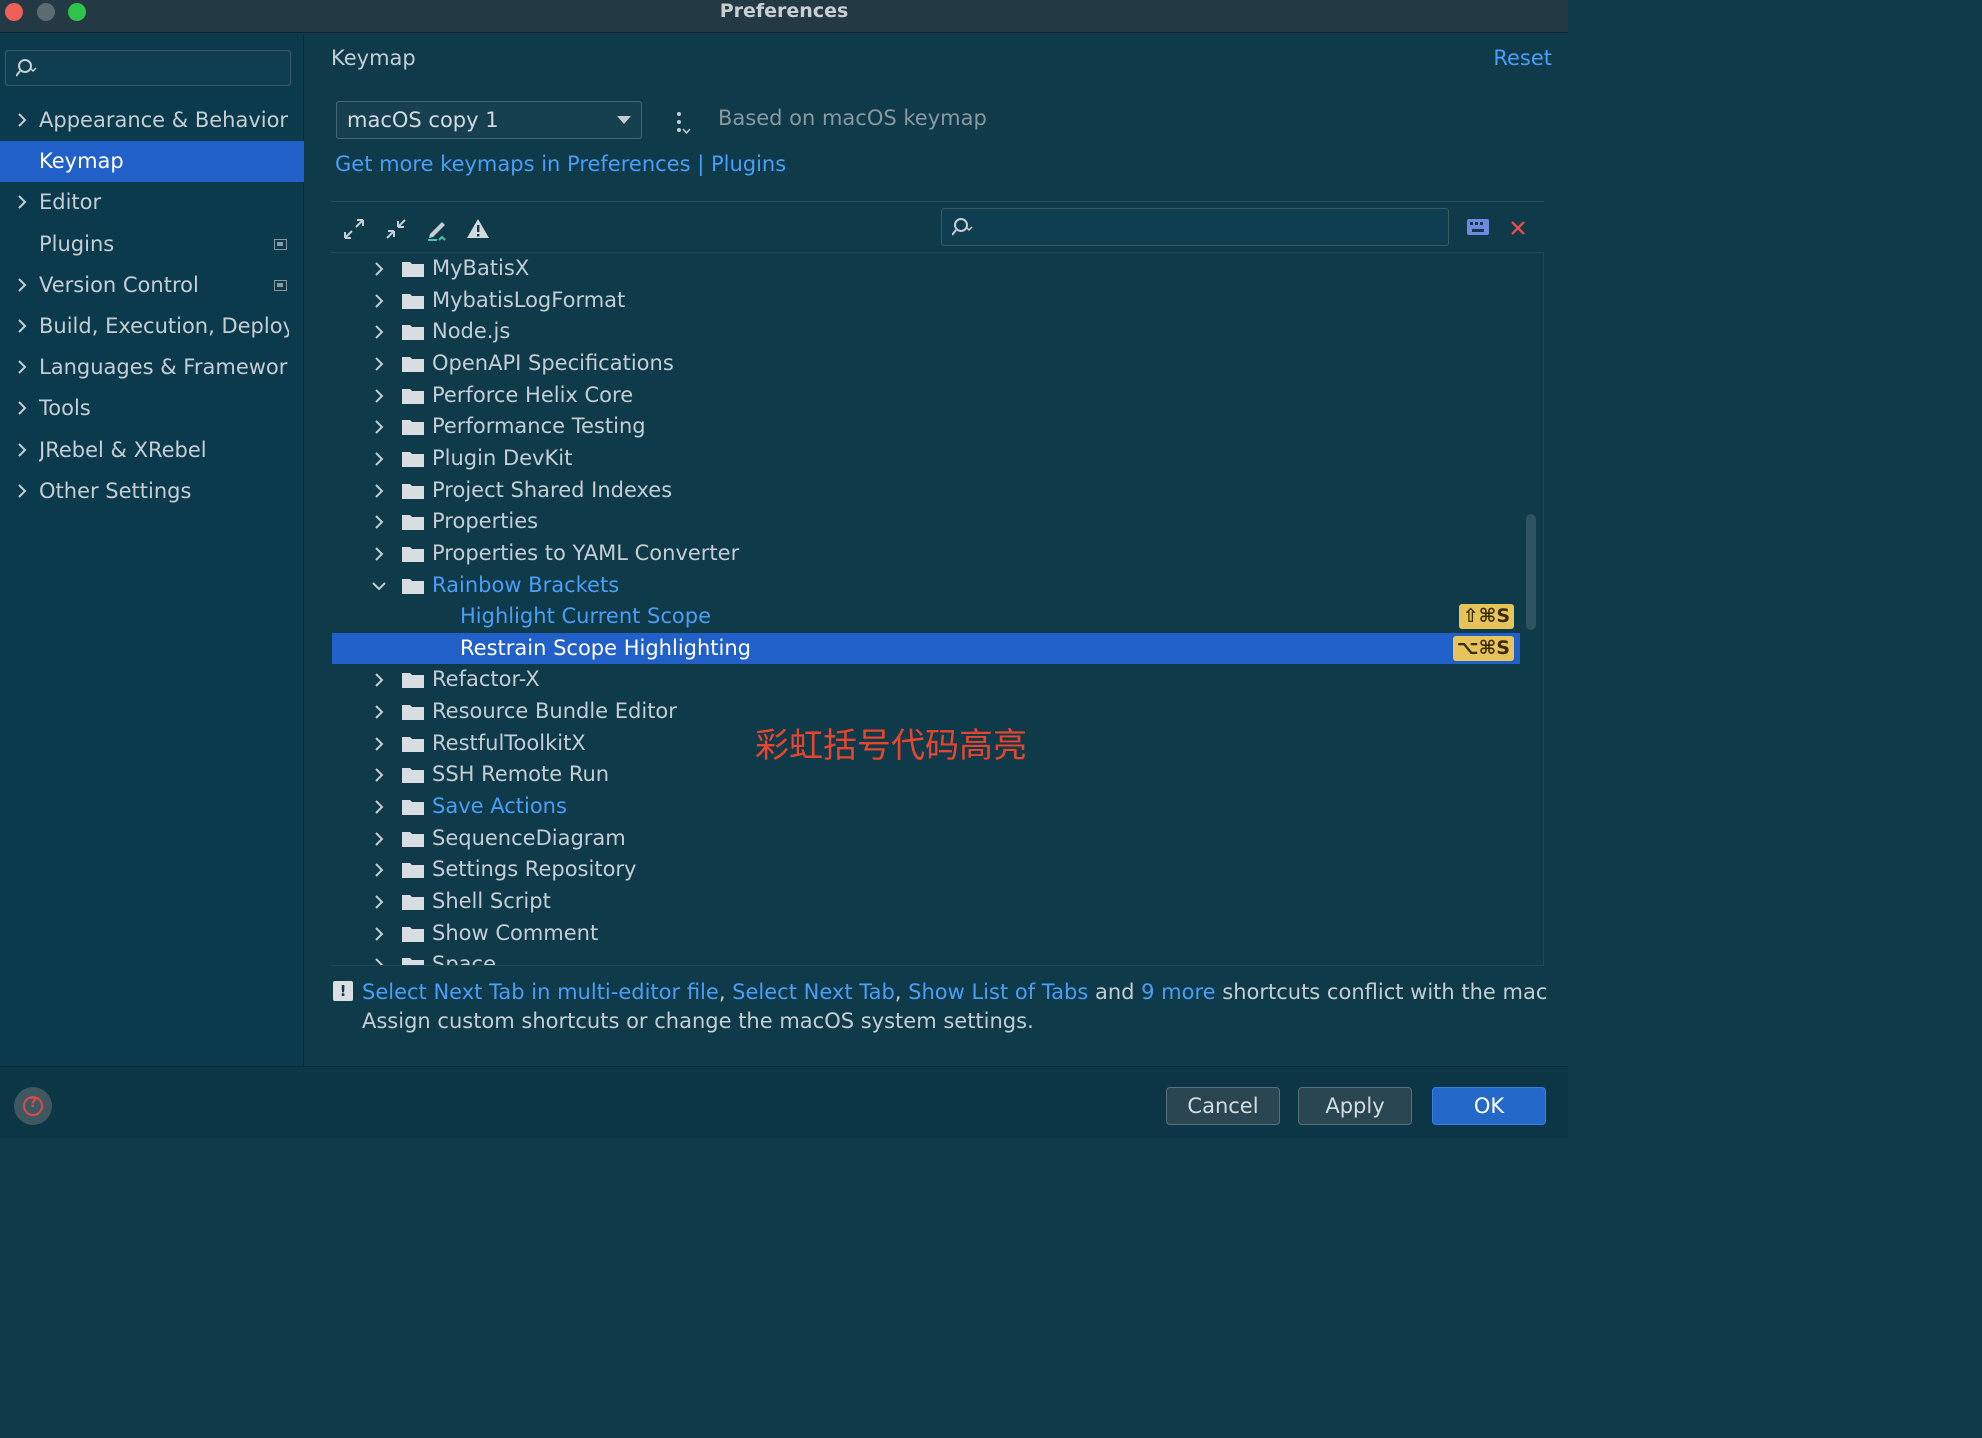 The width and height of the screenshot is (1982, 1438). I want to click on sidebar-item-label: Version Control, so click(119, 284).